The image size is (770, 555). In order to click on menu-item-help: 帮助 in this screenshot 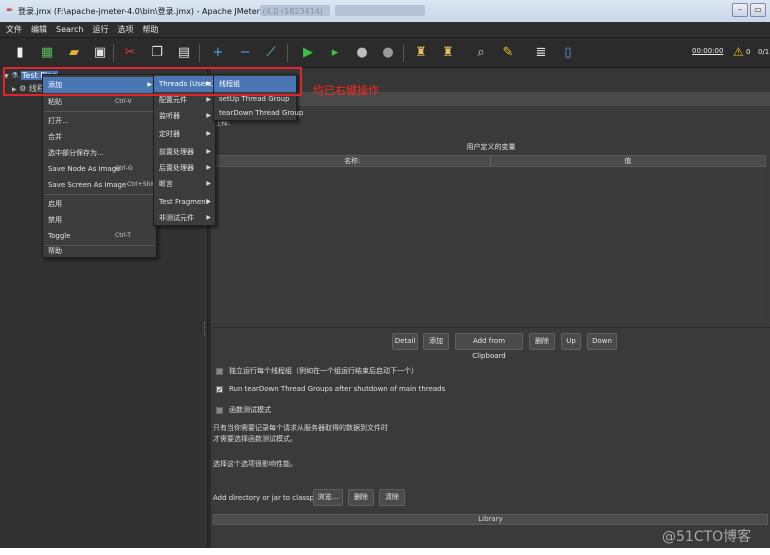, I will do `click(99, 251)`.